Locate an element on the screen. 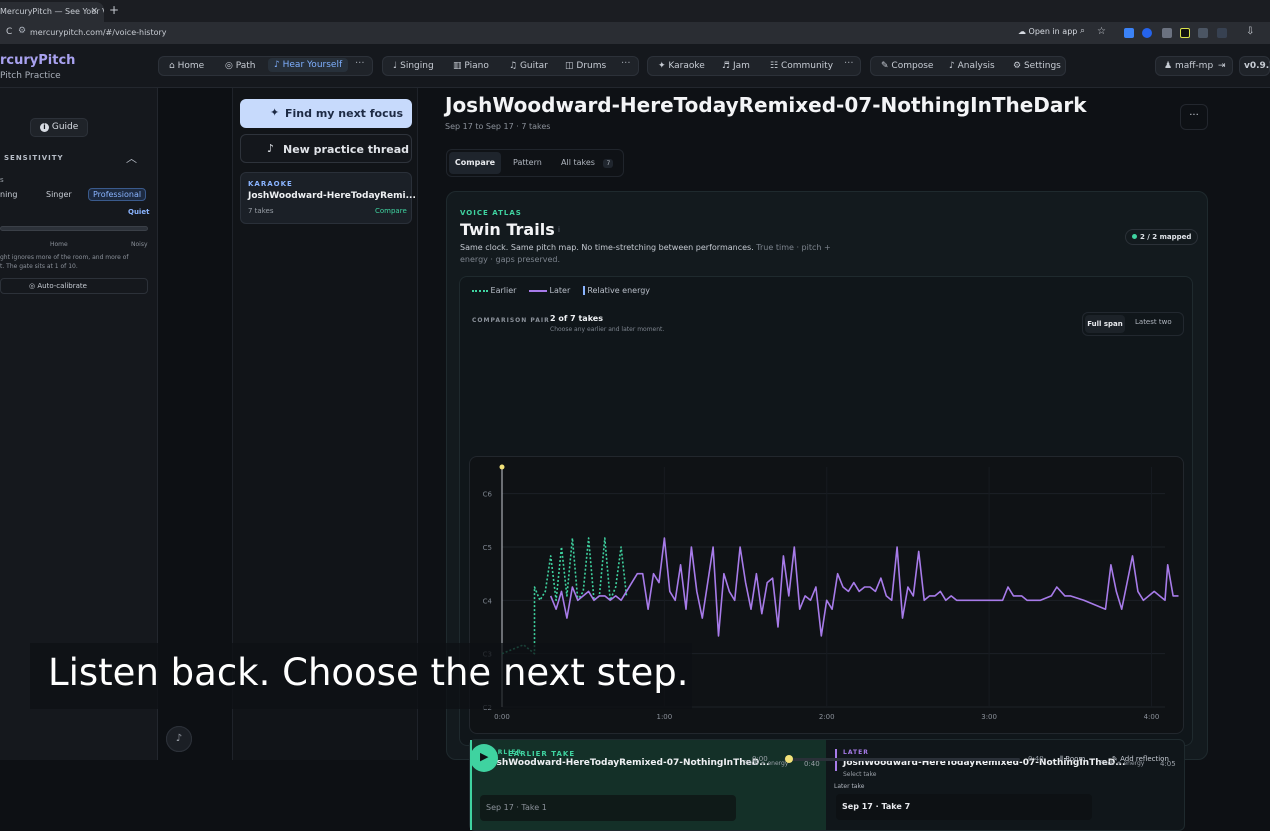  tab-all-takes: All takes 7 is located at coordinates (587, 163).